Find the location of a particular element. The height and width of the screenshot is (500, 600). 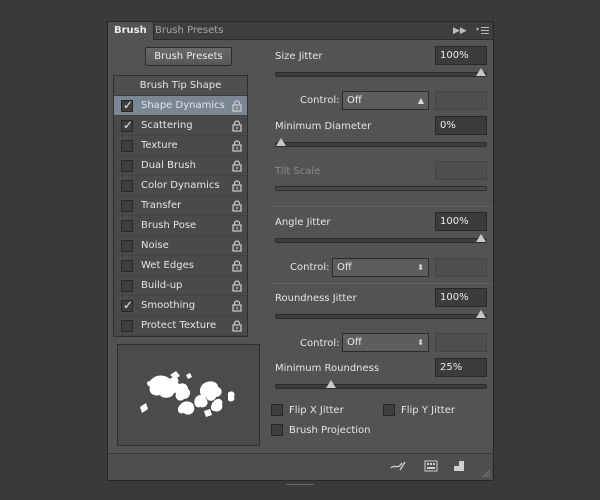

list-item-dual-brush: Dual Brush is located at coordinates (180, 166).